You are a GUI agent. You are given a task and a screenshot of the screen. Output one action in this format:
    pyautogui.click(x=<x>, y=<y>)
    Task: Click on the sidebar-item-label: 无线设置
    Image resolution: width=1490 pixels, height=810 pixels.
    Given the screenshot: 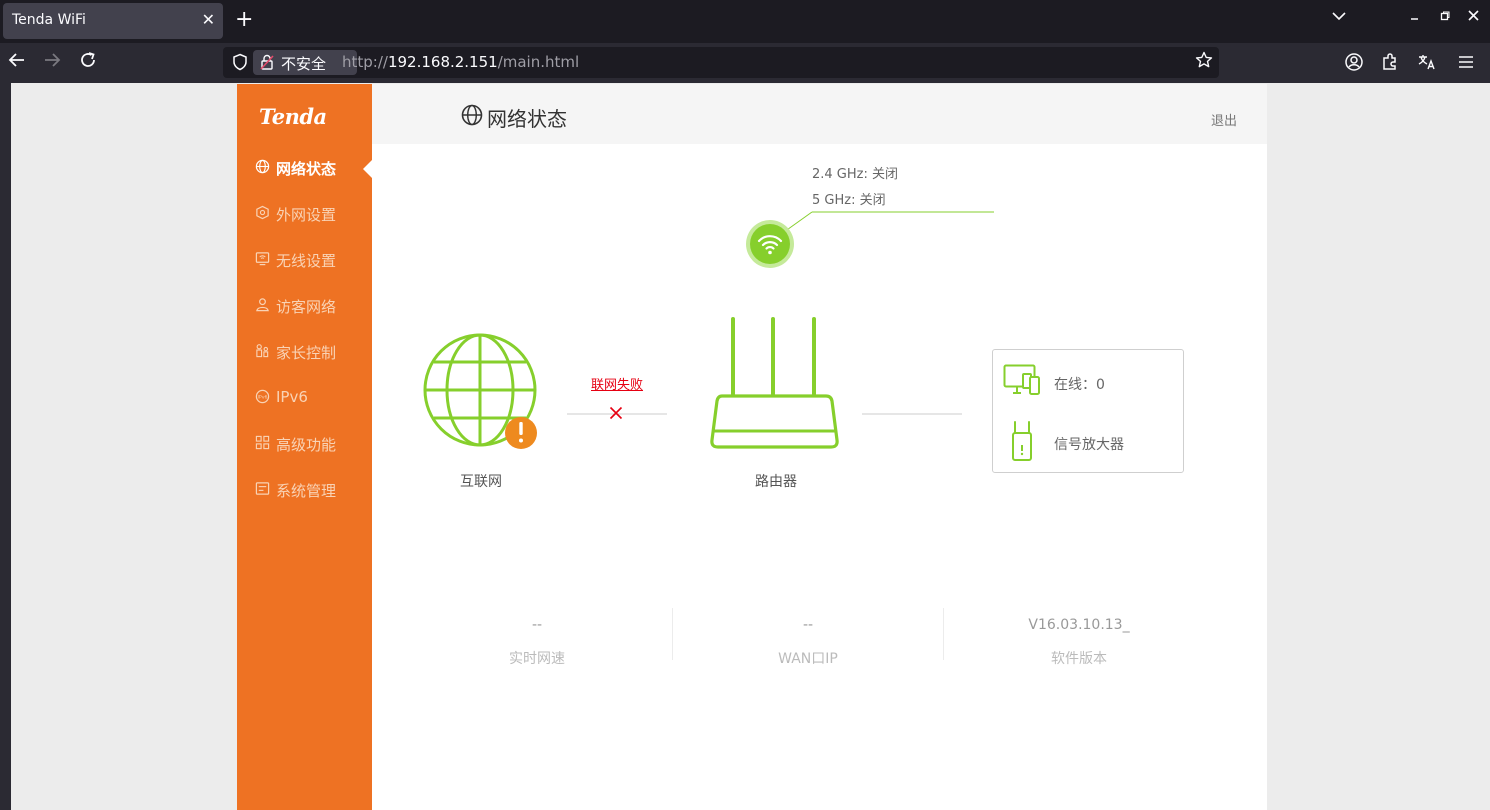 What is the action you would take?
    pyautogui.click(x=306, y=261)
    